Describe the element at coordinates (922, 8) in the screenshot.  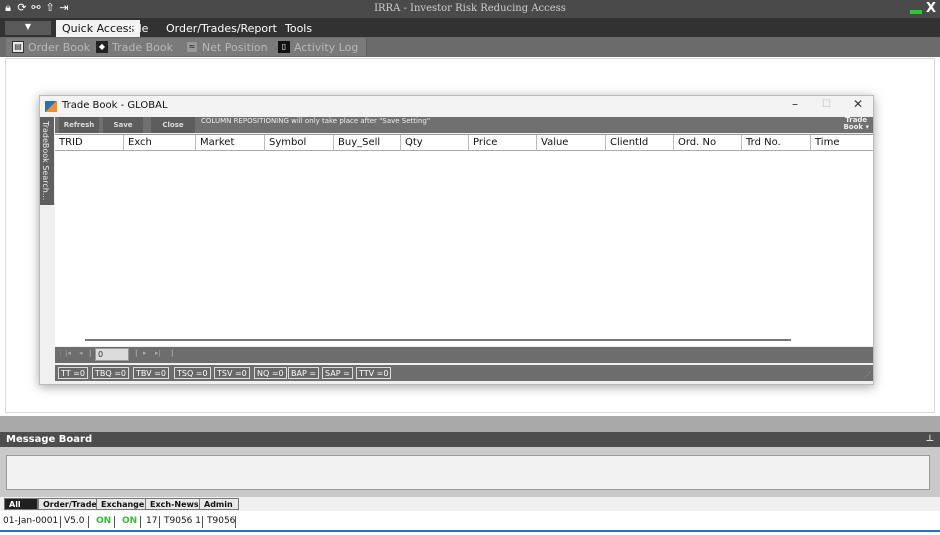
I see `window-controls: X` at that location.